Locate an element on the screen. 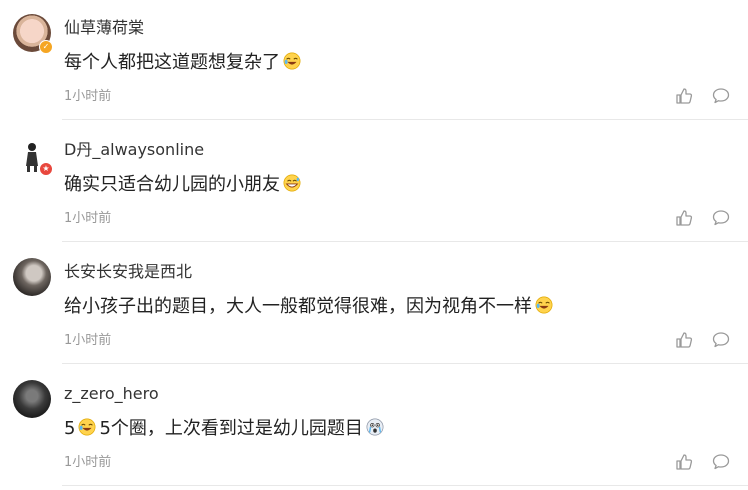  comment-text-content: 每个人都把这道题想复杂了 is located at coordinates (172, 62).